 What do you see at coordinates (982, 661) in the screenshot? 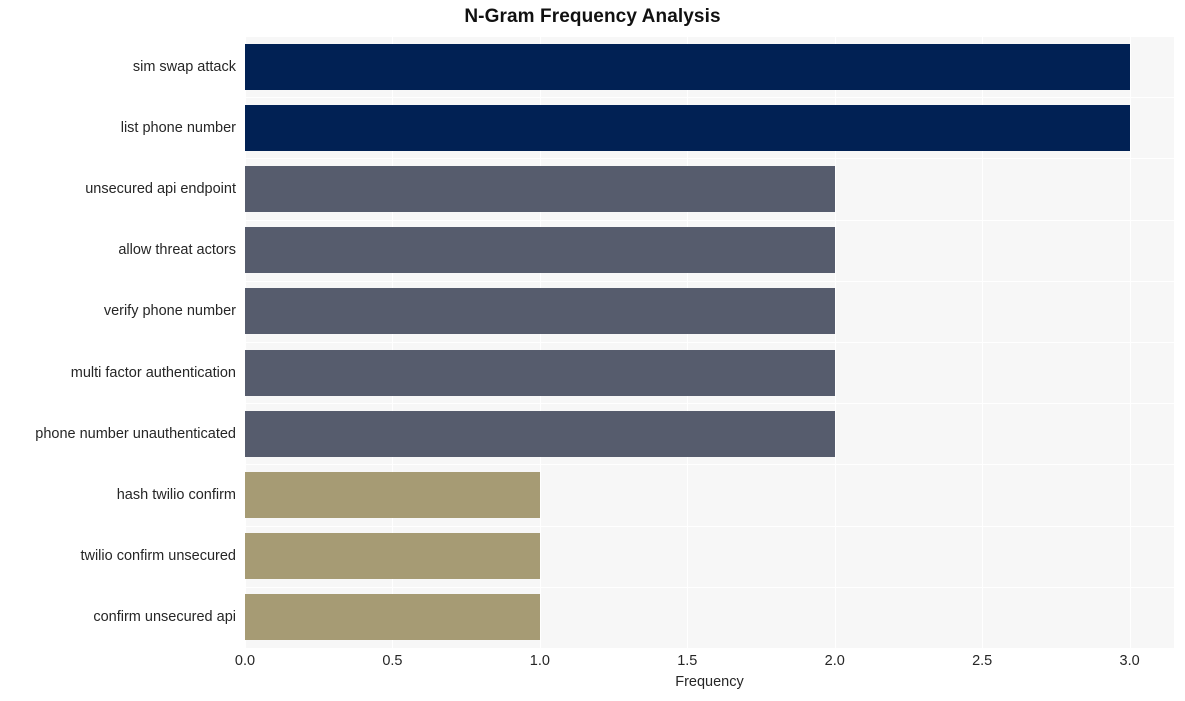
I see `x-axis-tick-label: 2.5` at bounding box center [982, 661].